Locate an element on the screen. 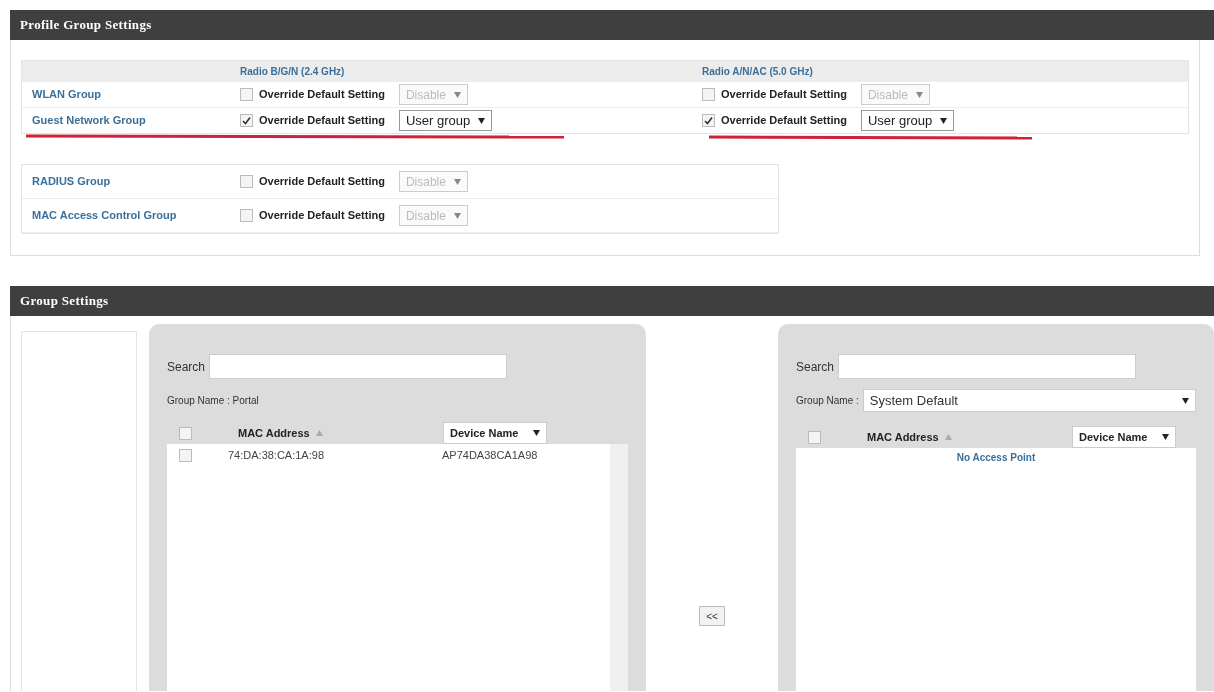 The image size is (1214, 692). empty-message: No Access Point is located at coordinates (996, 458).